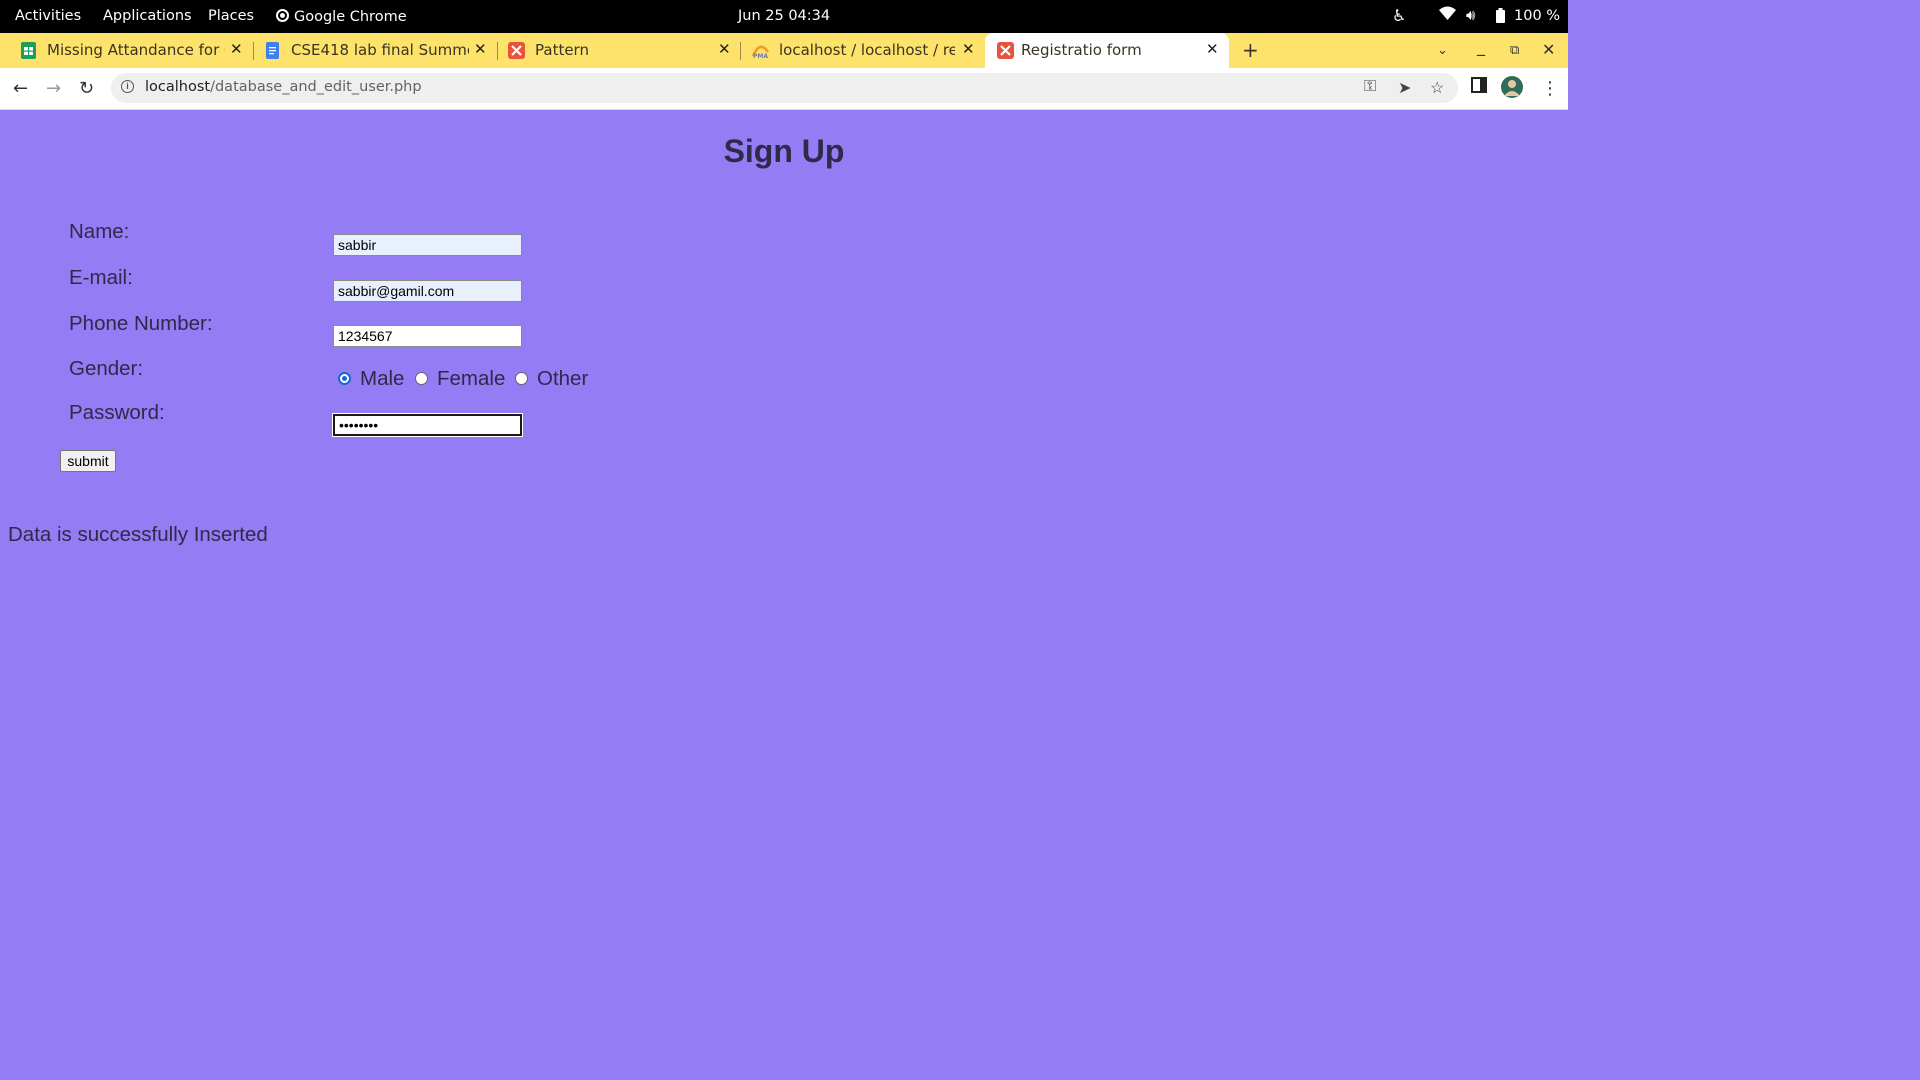 This screenshot has height=1080, width=1920. I want to click on gender-option-male: Male, so click(382, 378).